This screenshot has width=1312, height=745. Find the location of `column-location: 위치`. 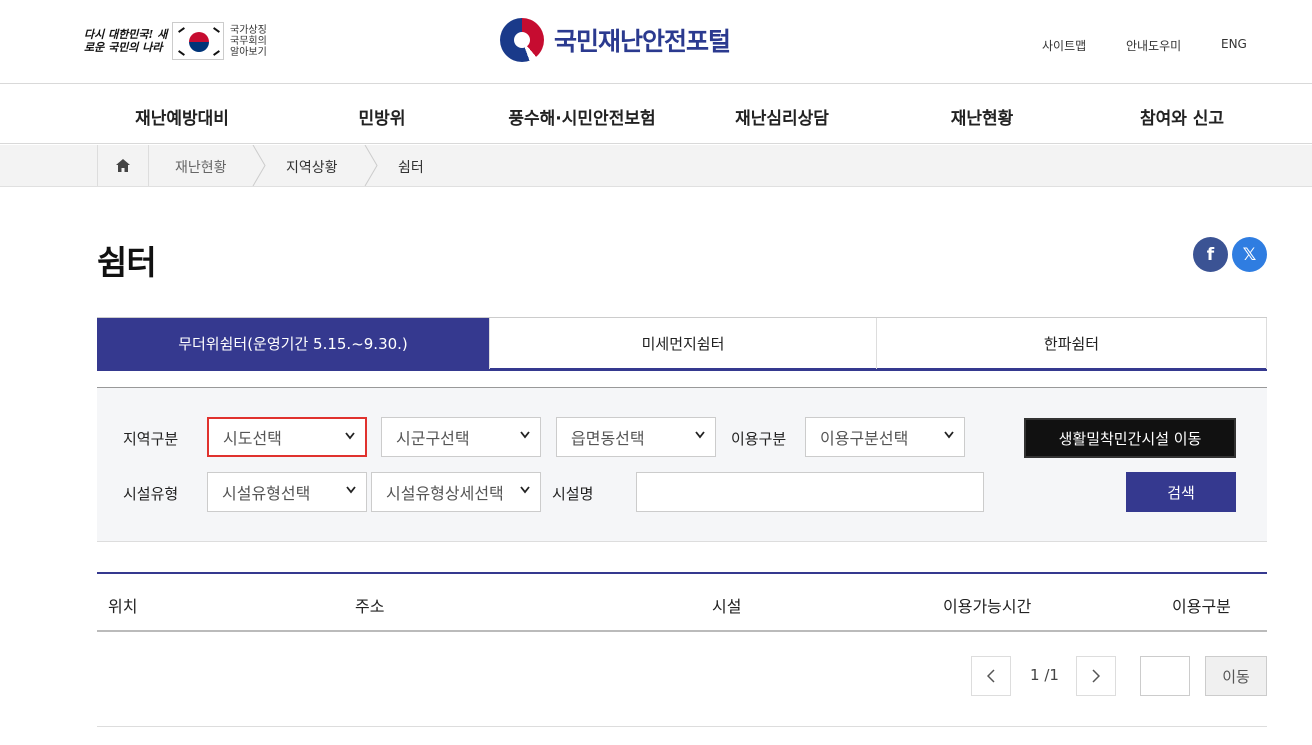

column-location: 위치 is located at coordinates (123, 606).